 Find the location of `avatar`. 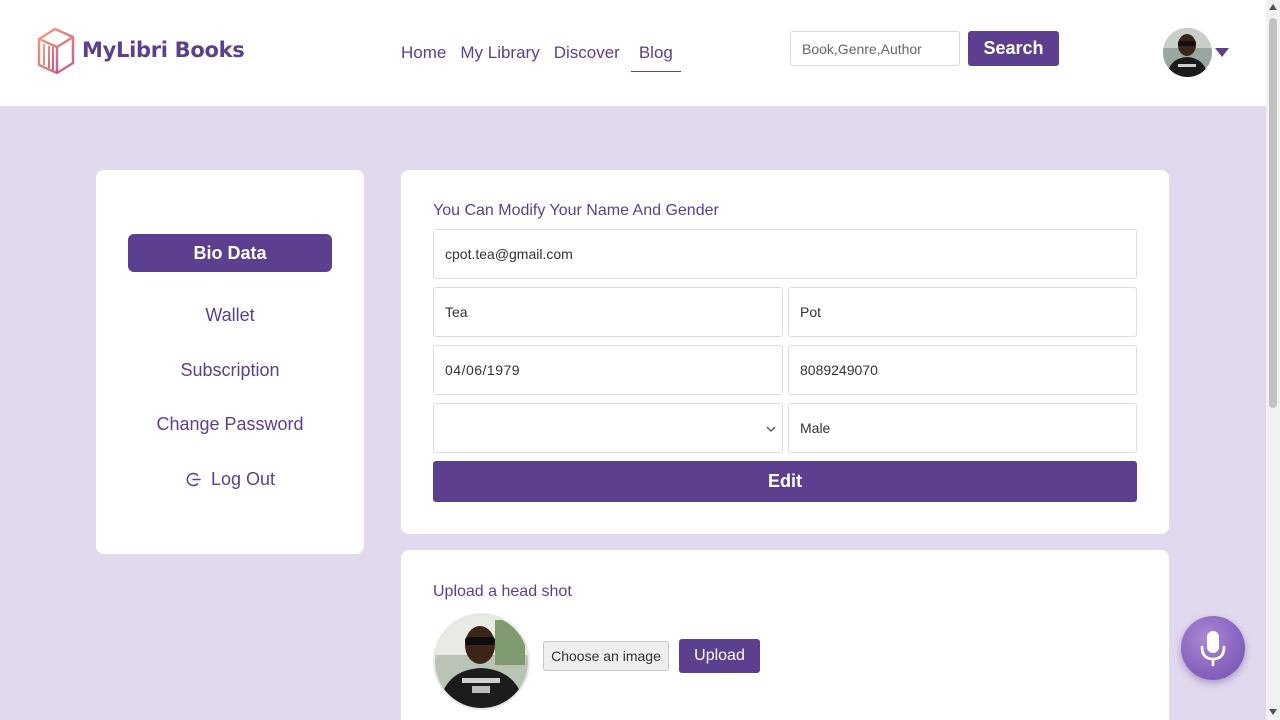

avatar is located at coordinates (1187, 52).